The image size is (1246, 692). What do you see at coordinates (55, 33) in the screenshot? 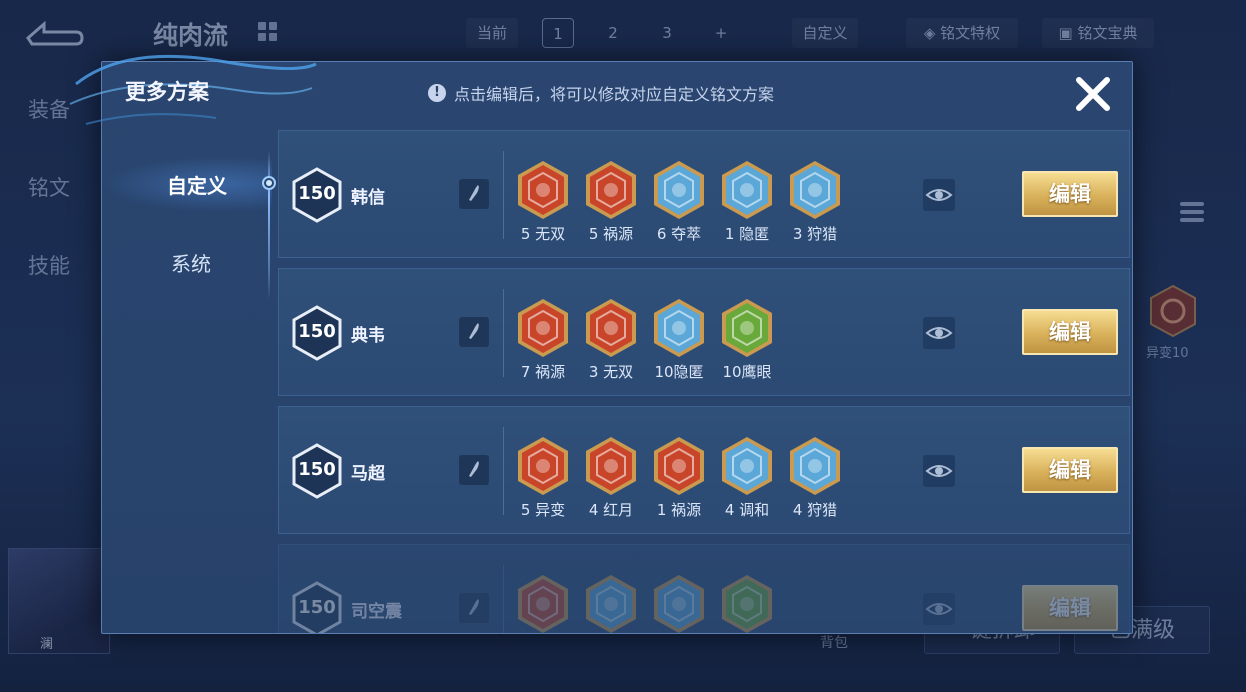
I see `back-arrow-icon` at bounding box center [55, 33].